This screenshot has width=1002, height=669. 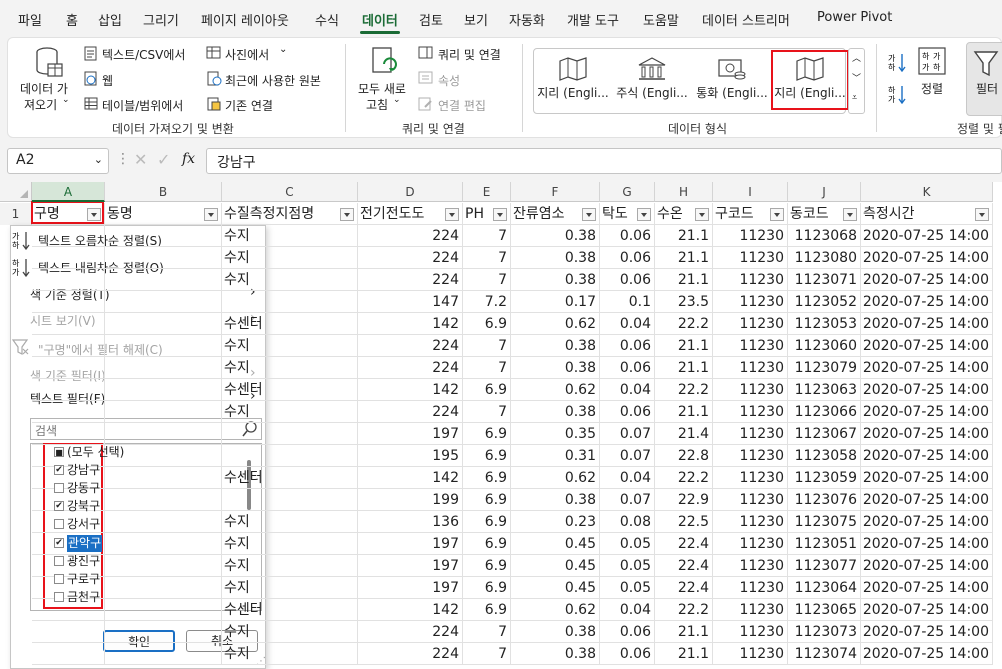 What do you see at coordinates (684, 302) in the screenshot?
I see `table-cell: 23.5` at bounding box center [684, 302].